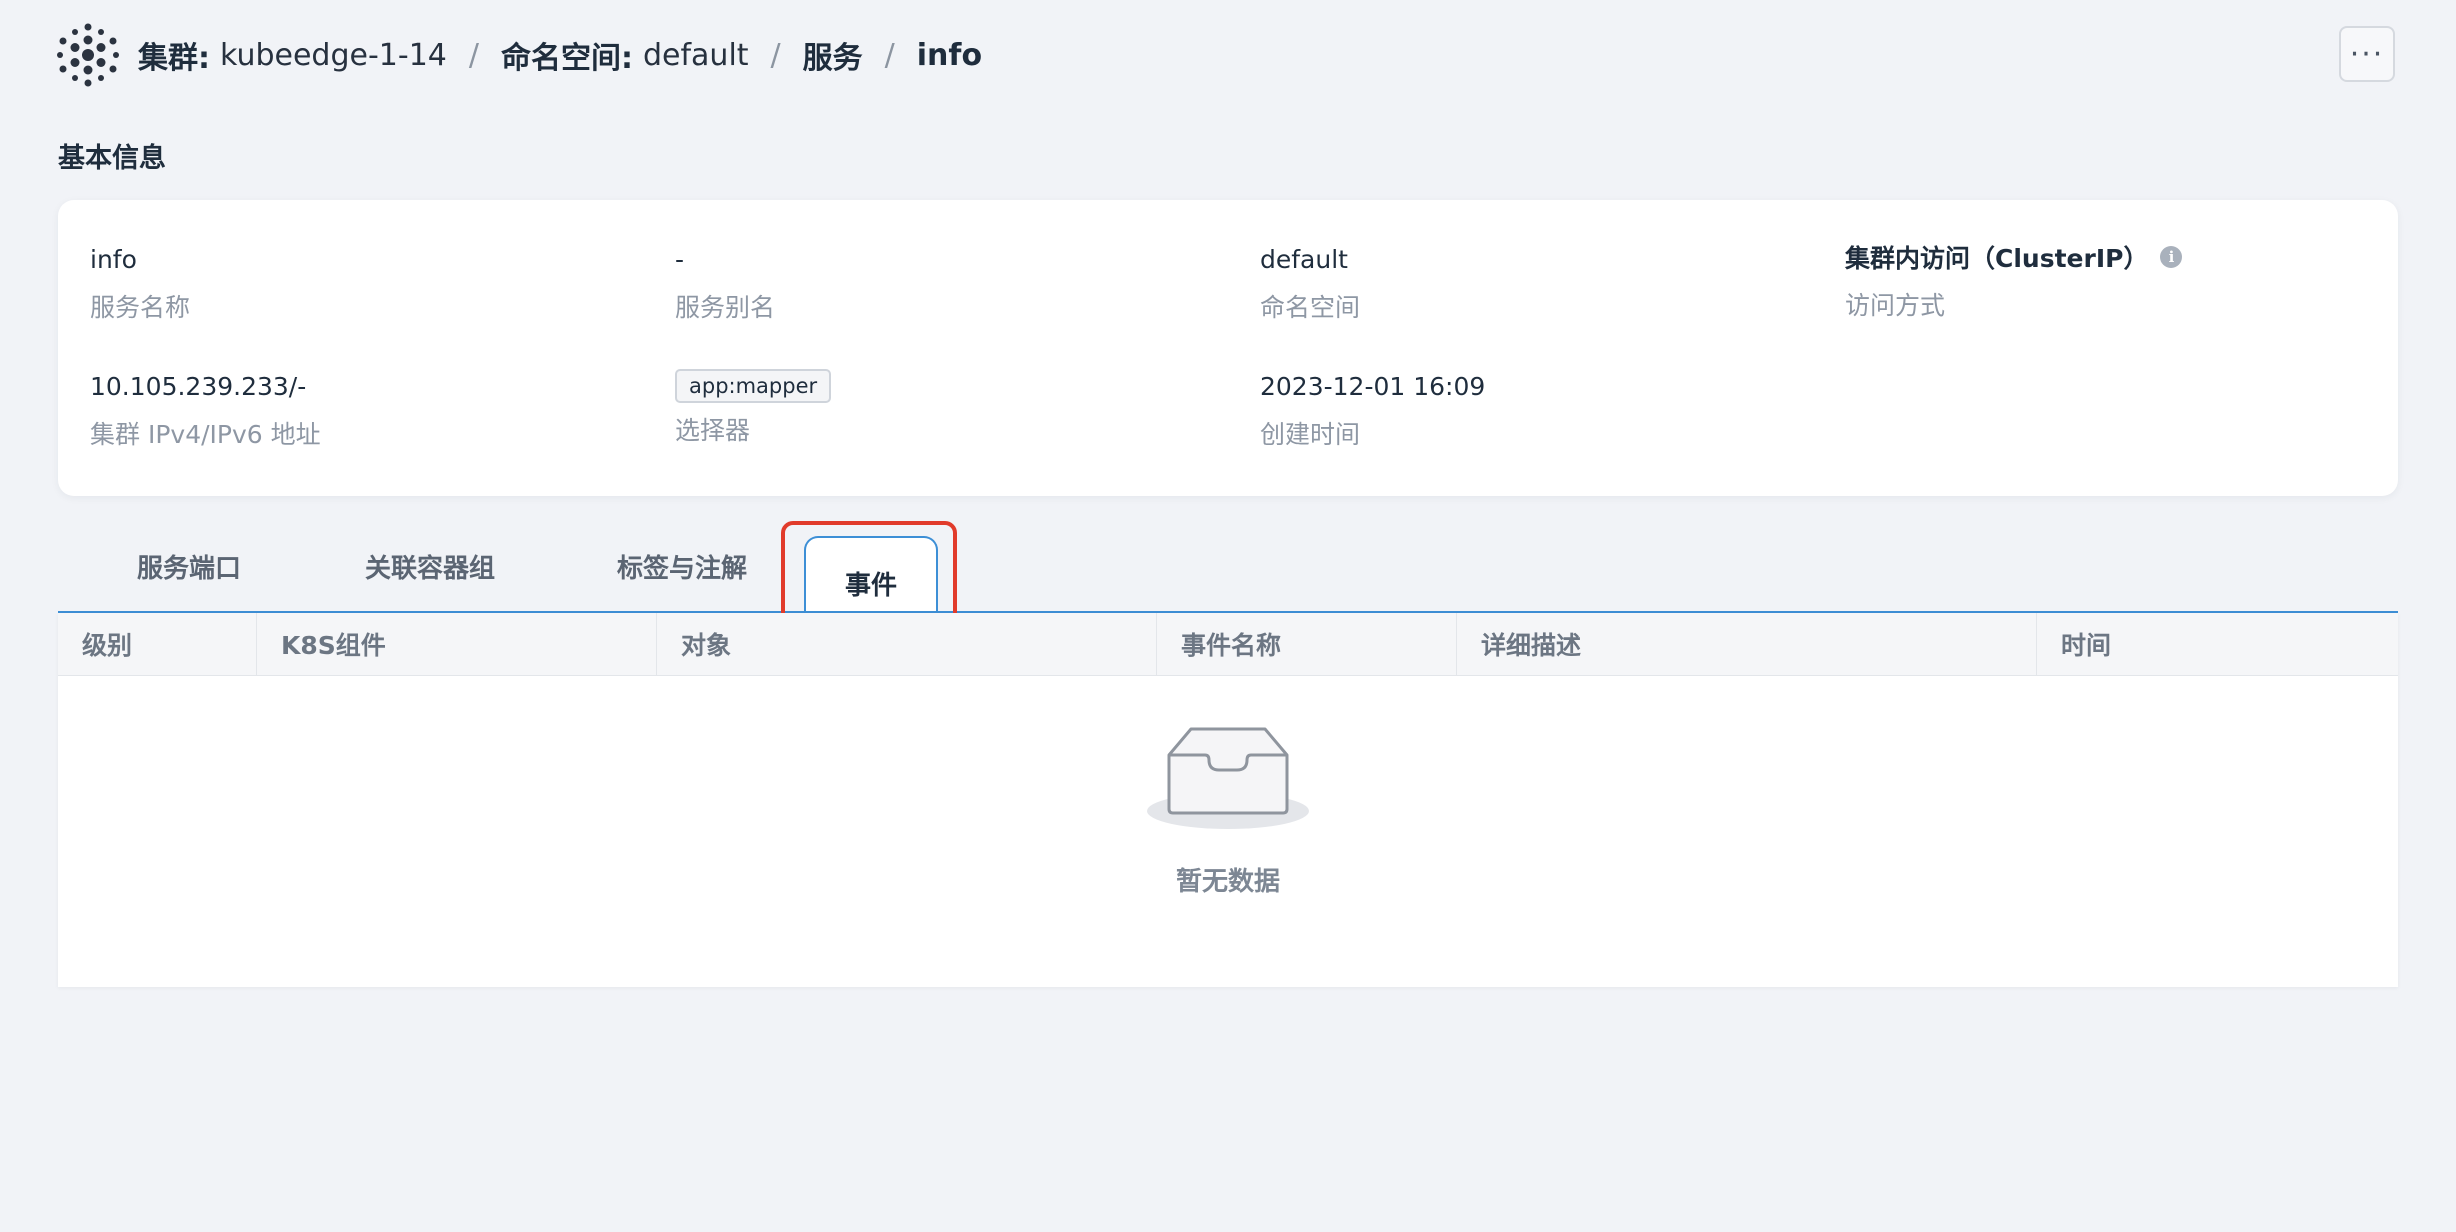  What do you see at coordinates (140, 307) in the screenshot?
I see `info-label: 服务名称` at bounding box center [140, 307].